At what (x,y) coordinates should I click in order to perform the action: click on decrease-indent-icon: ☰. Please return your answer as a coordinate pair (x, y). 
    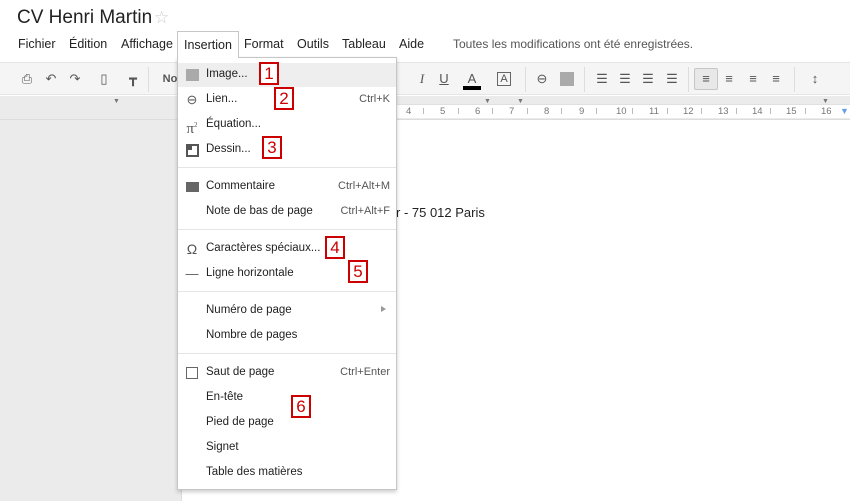
    Looking at the image, I should click on (648, 79).